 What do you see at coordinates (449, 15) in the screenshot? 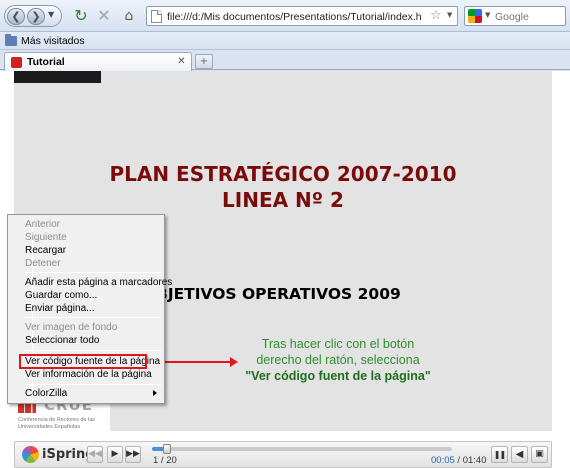
I see `url-dropdown-icon: ▼` at bounding box center [449, 15].